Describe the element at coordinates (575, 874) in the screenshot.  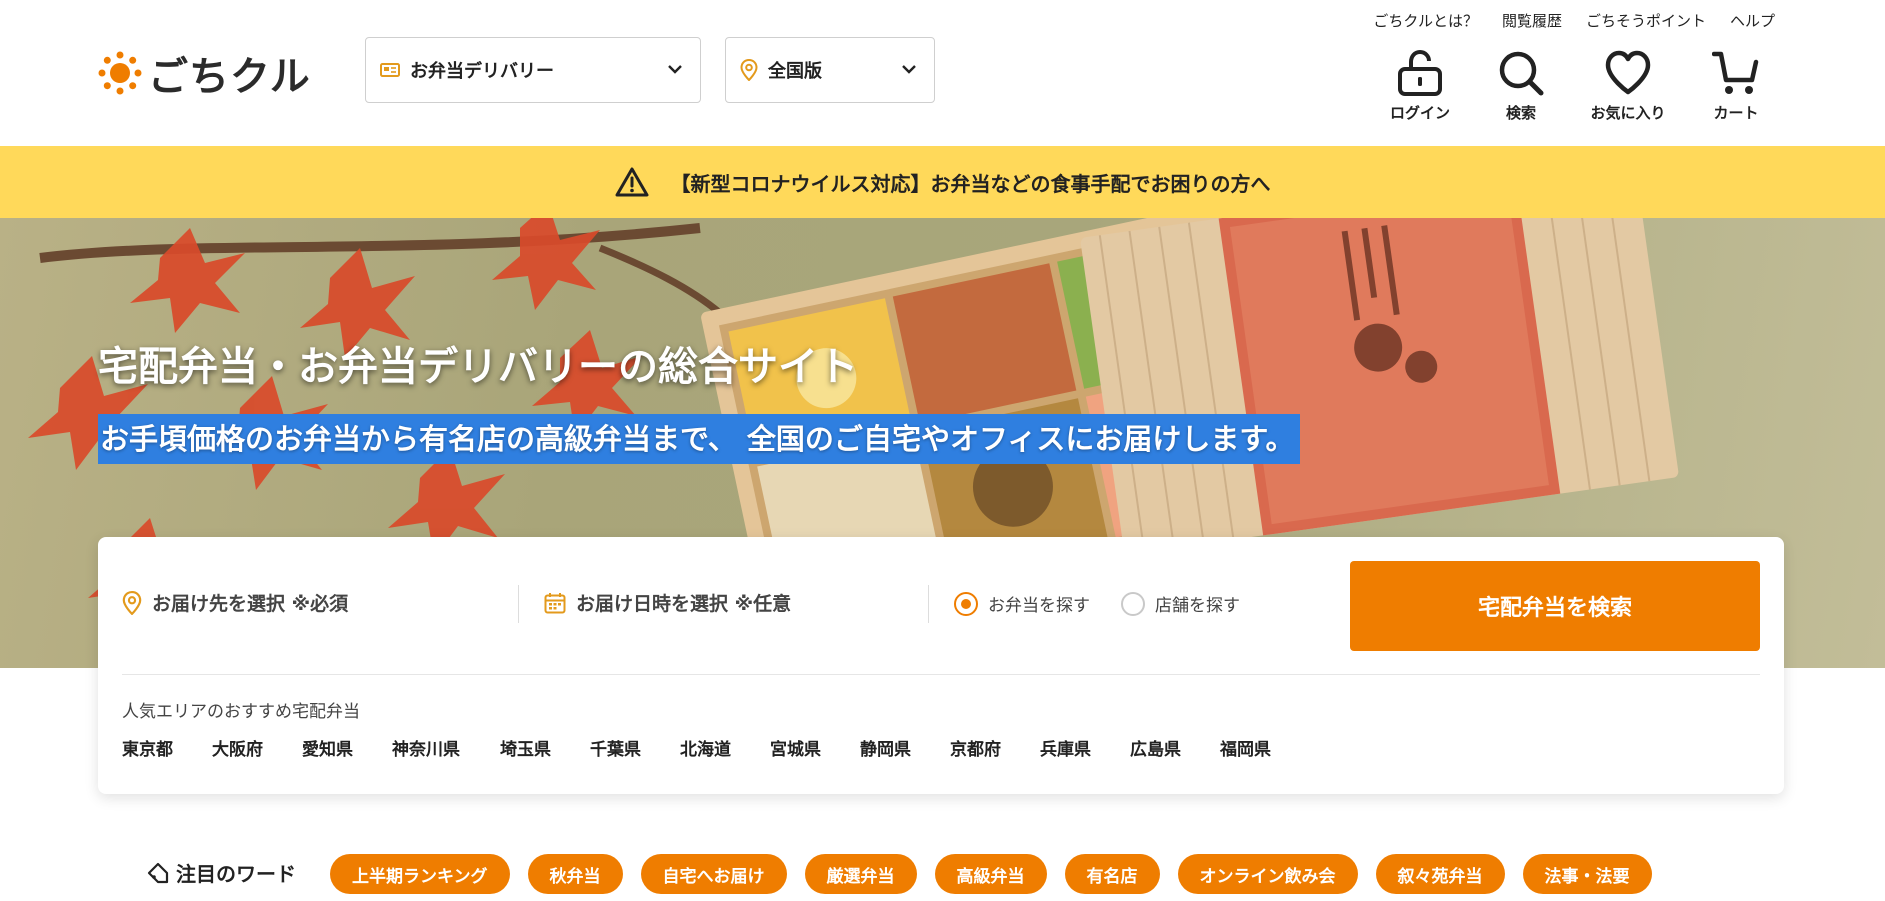
I see `keyword-chip: 秋弁当` at that location.